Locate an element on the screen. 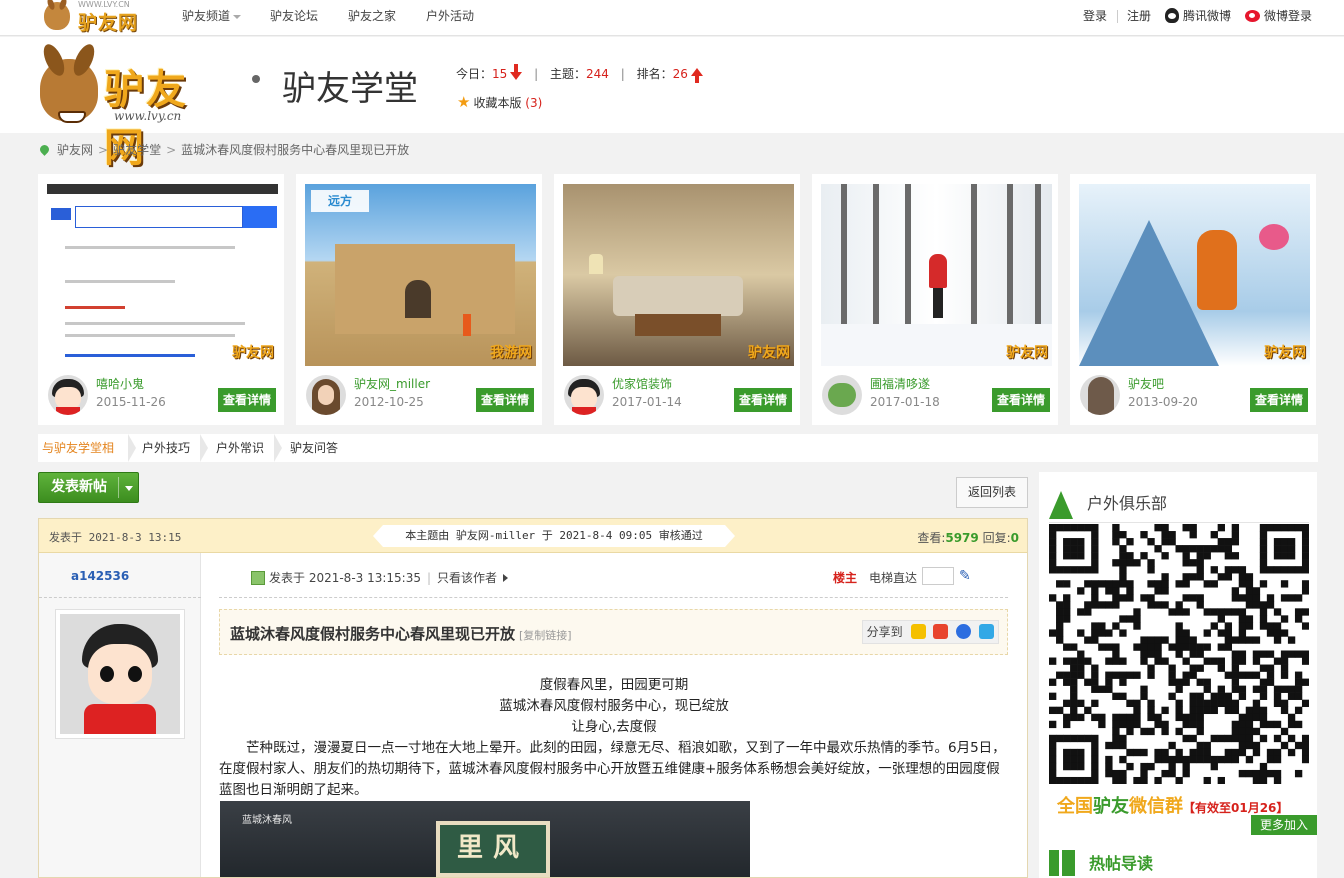 The width and height of the screenshot is (1344, 878). card-author: 驴友吧 is located at coordinates (1146, 383).